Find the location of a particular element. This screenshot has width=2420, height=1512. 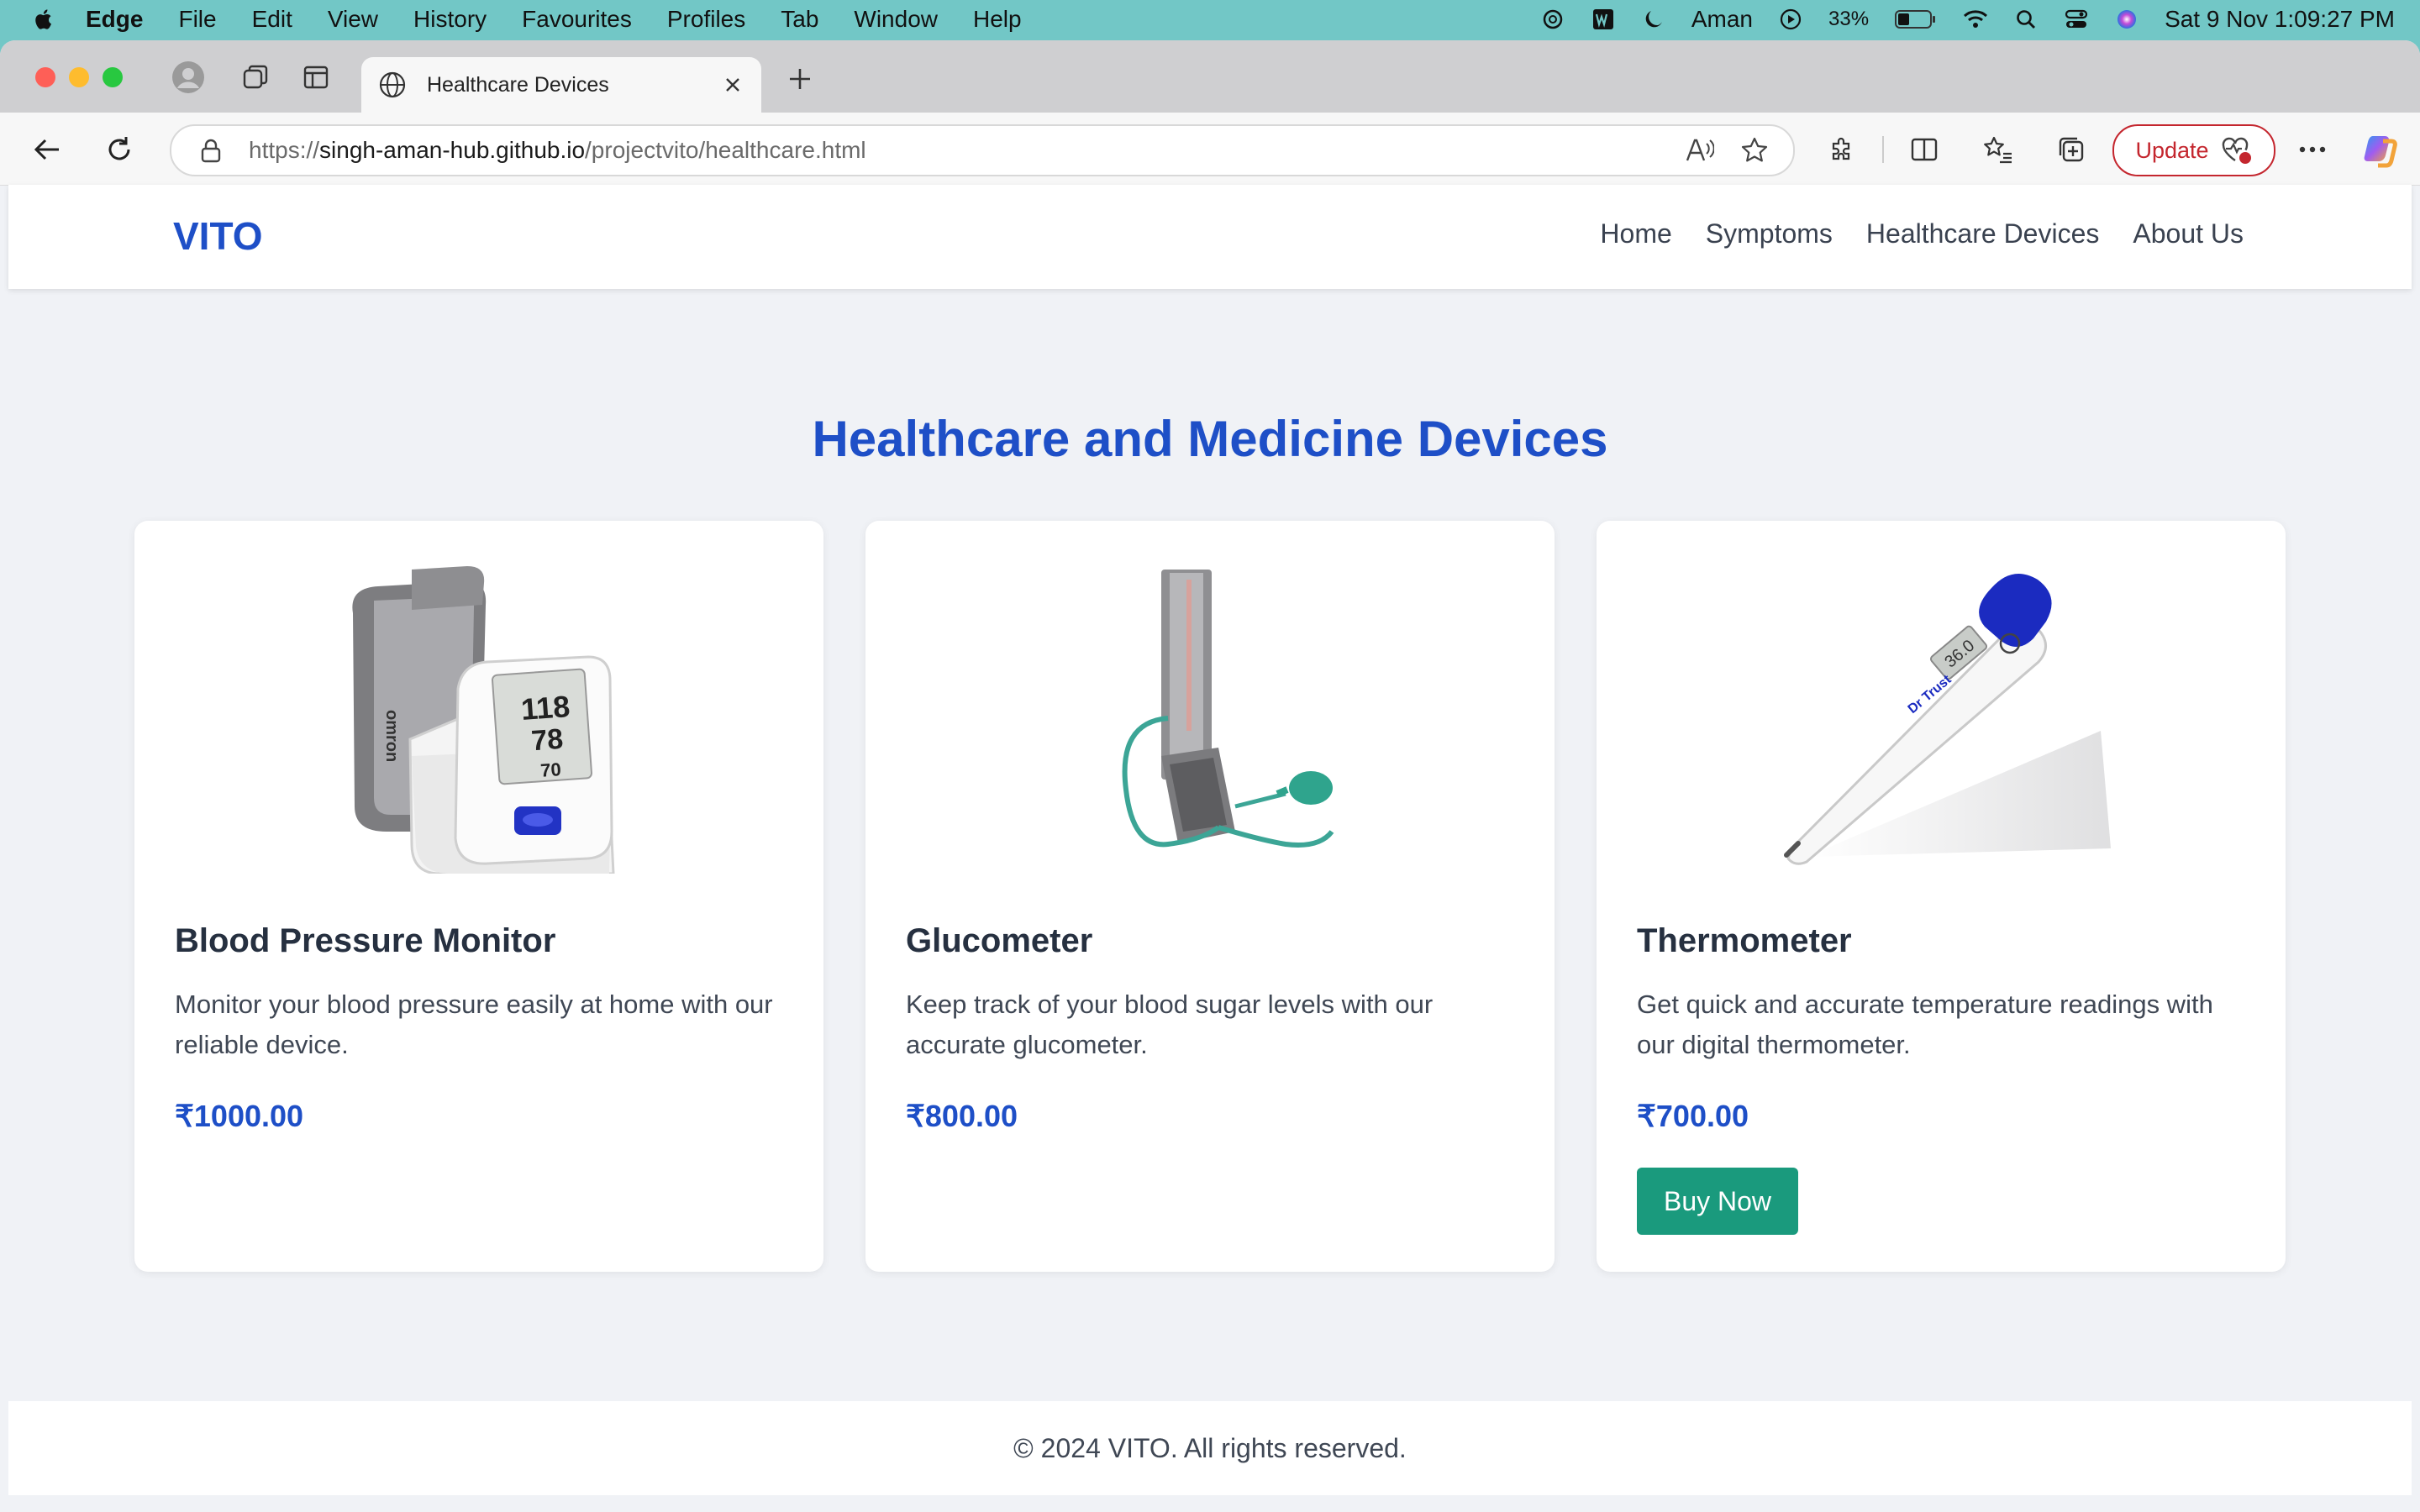

thermometer-image: 36.0 Dr Trust is located at coordinates (1947, 719).